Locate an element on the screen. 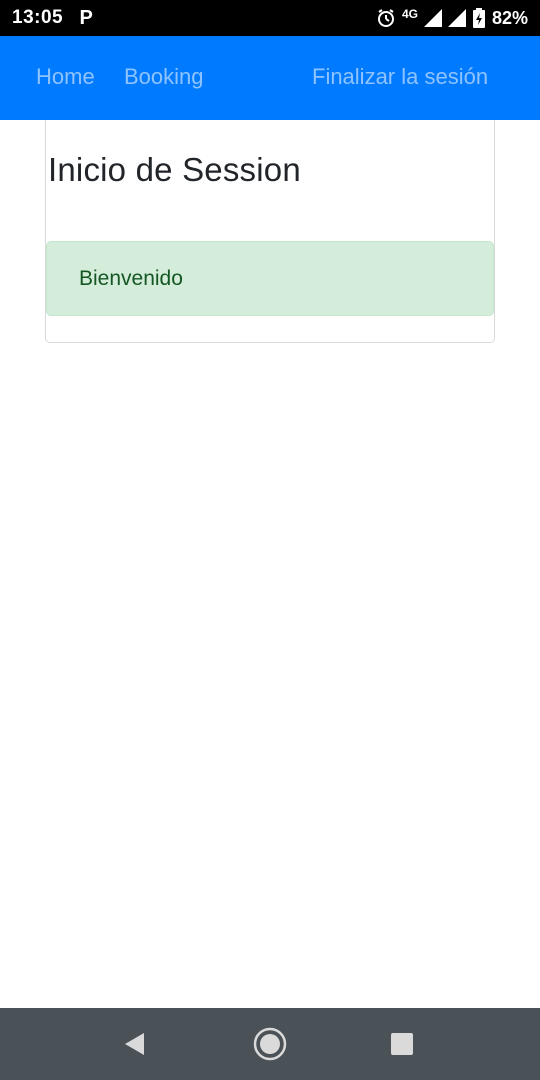 This screenshot has width=540, height=1080. alarm-icon is located at coordinates (385, 18).